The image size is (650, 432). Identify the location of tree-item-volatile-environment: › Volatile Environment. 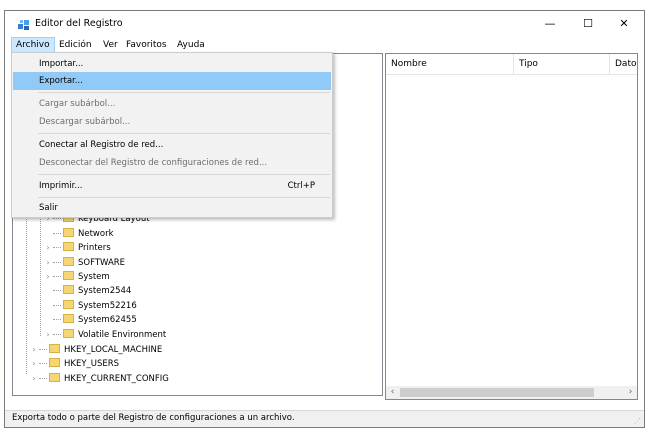
(104, 335).